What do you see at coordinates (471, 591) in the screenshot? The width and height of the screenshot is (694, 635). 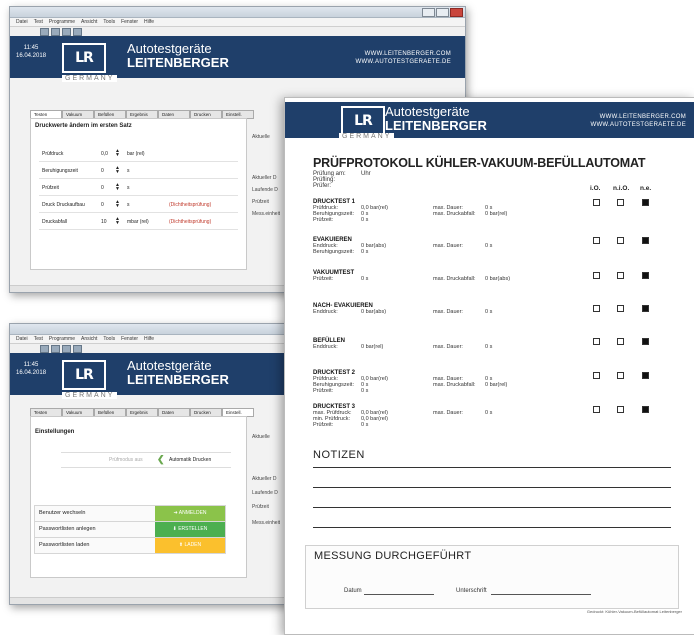 I see `signature-label: Unterschrift` at bounding box center [471, 591].